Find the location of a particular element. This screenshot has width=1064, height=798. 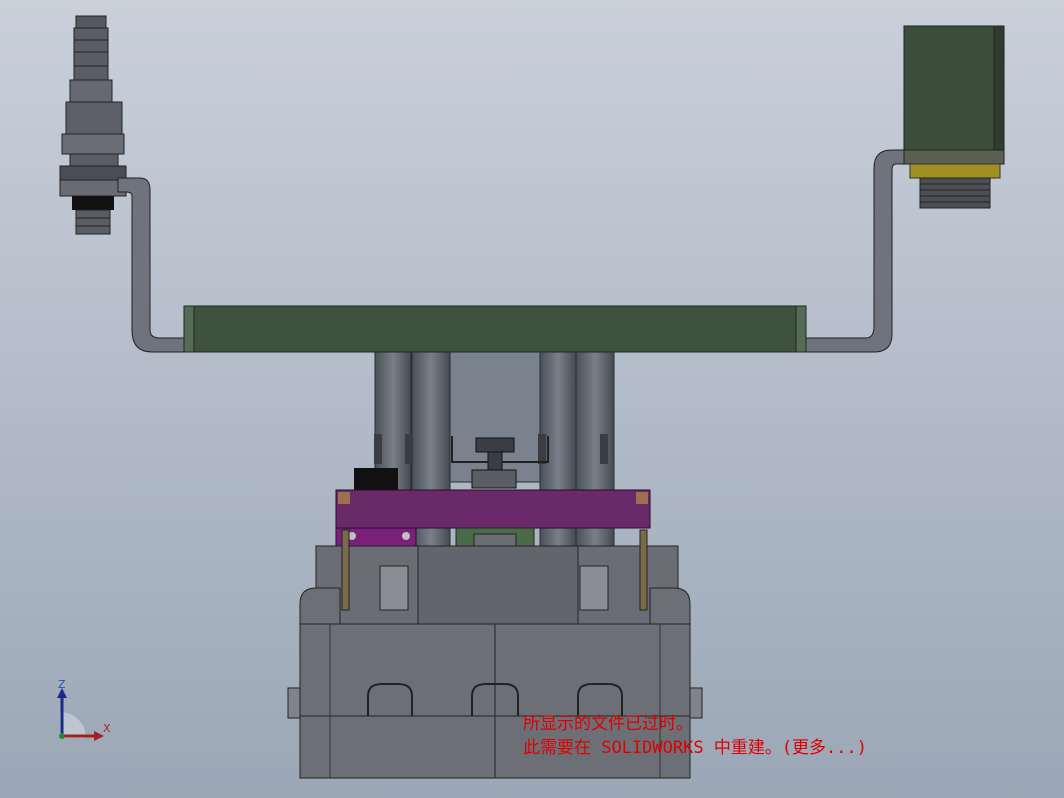

x-axis-label: X is located at coordinates (107, 728).